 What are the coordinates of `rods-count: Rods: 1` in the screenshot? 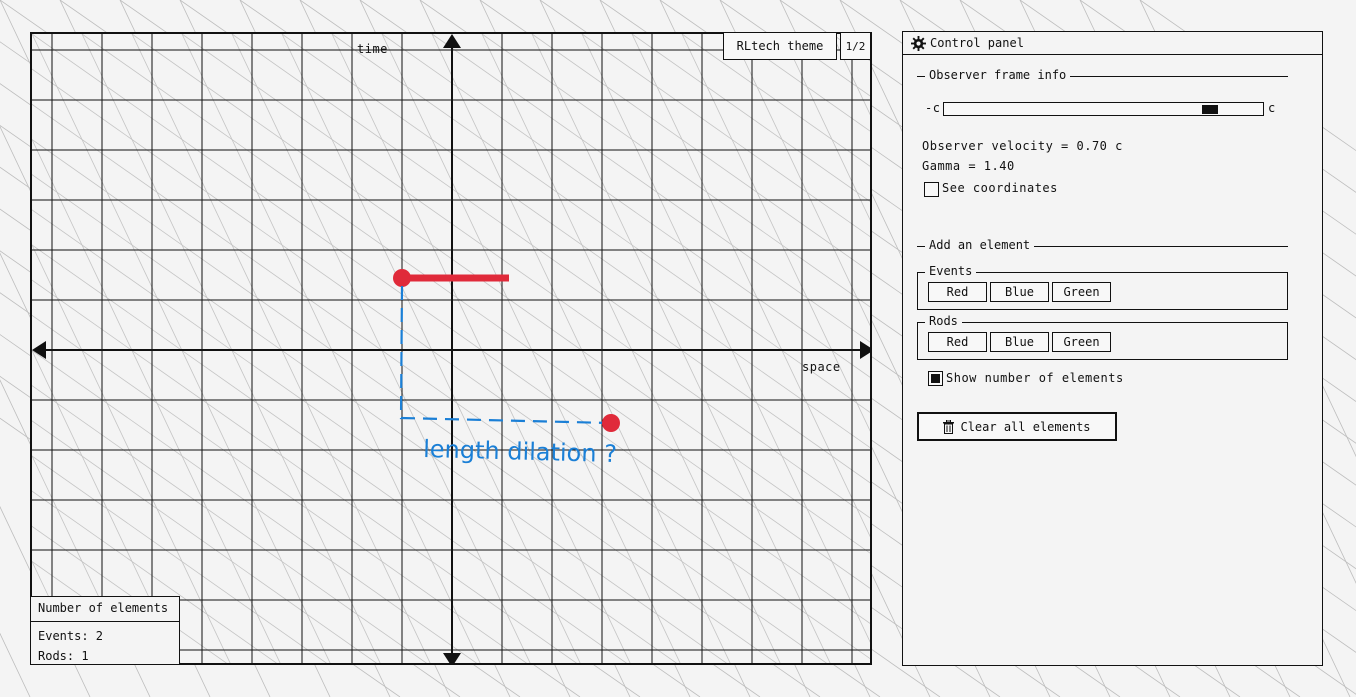 It's located at (63, 656).